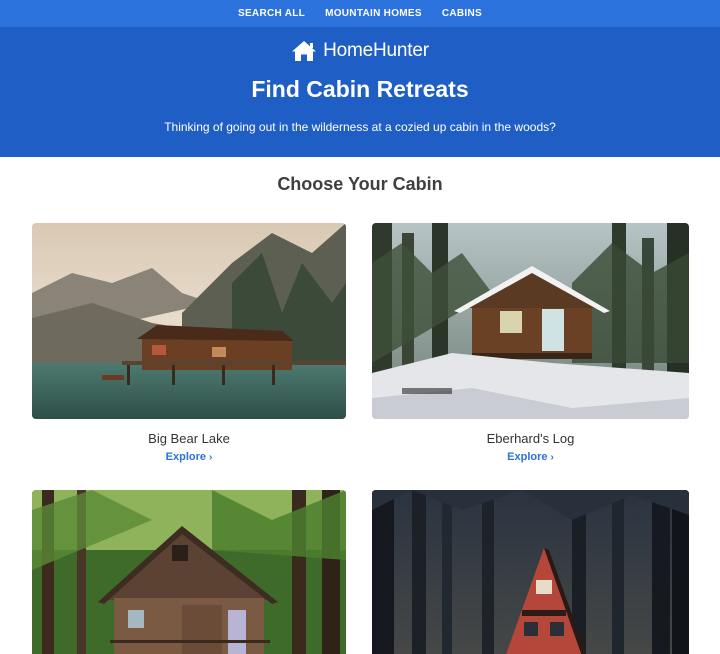 Image resolution: width=720 pixels, height=654 pixels. I want to click on nav-mountain-homes: MOUNTAIN HOMES, so click(373, 13).